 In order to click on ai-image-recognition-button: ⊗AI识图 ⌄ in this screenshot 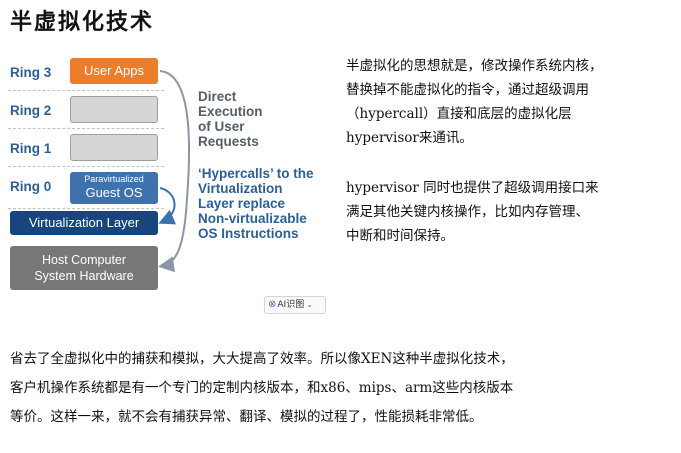, I will do `click(295, 305)`.